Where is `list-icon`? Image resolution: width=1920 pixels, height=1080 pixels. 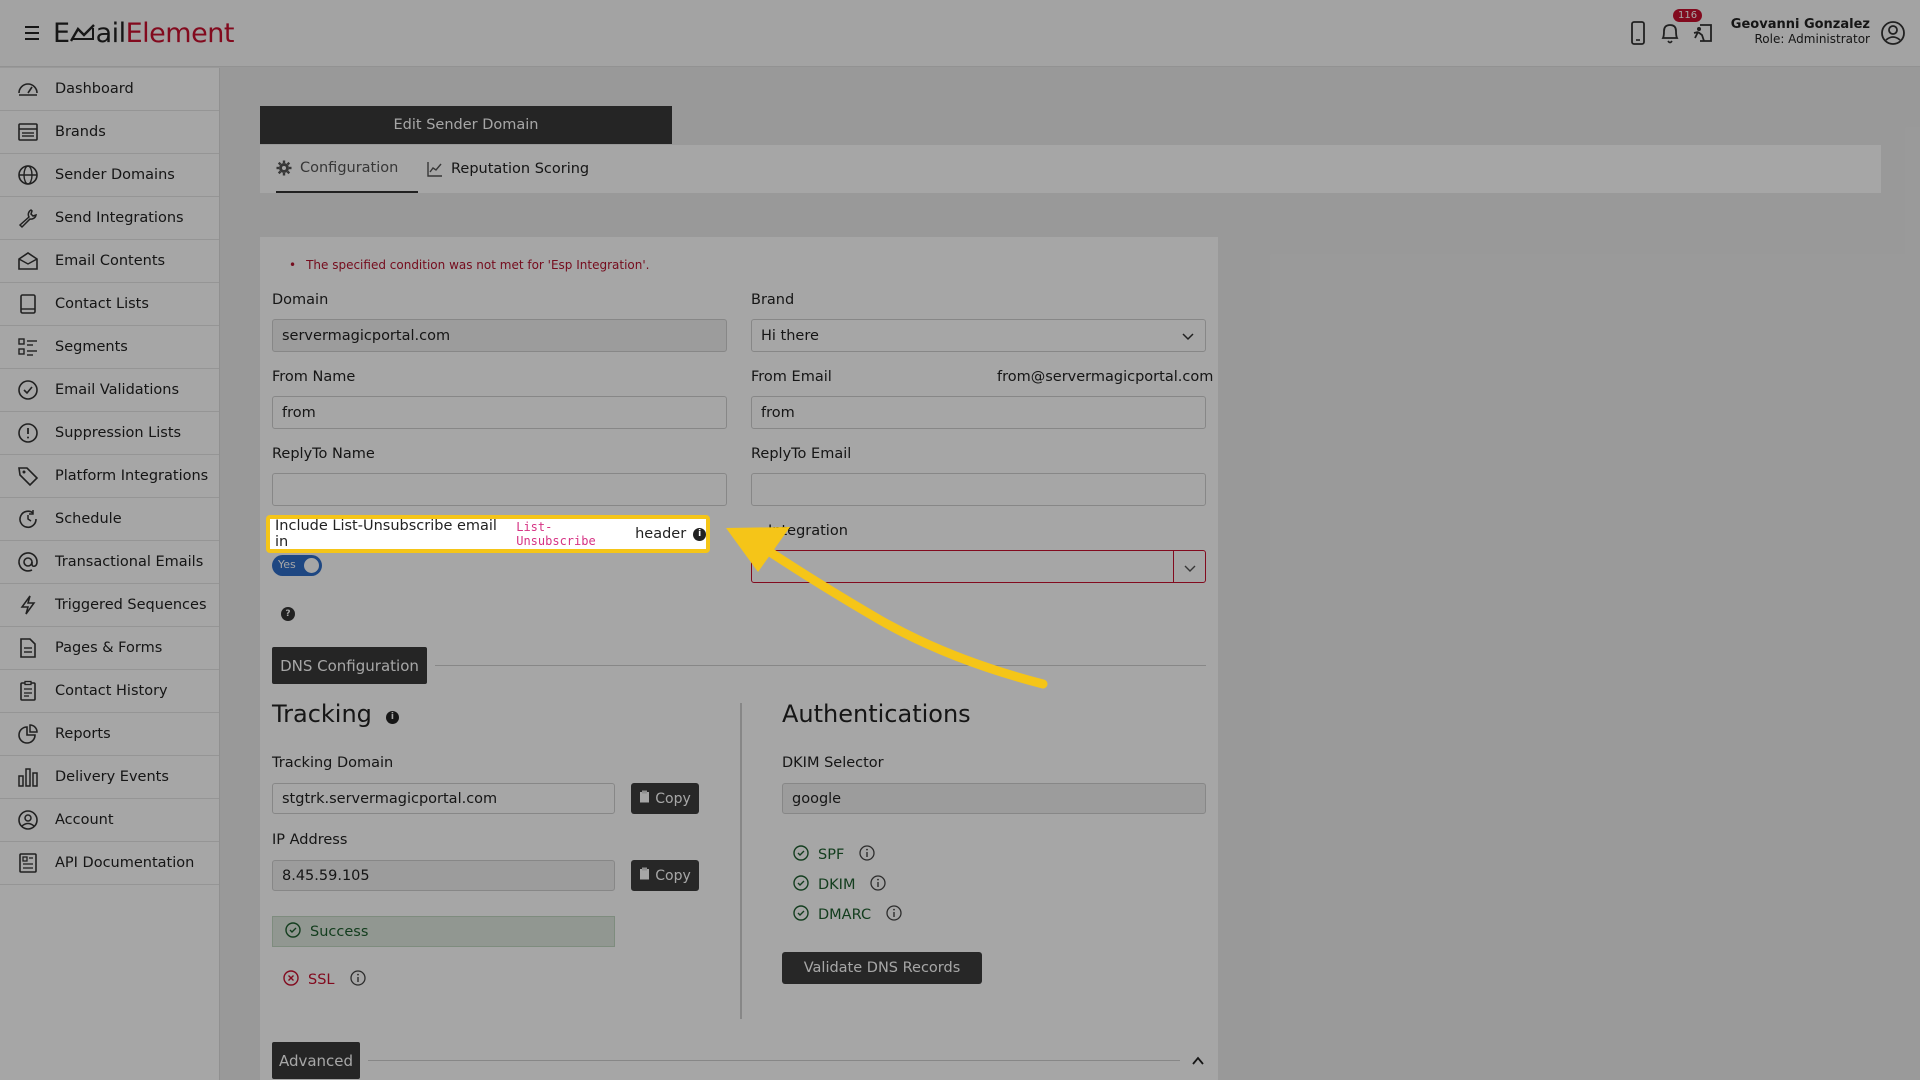
list-icon is located at coordinates (28, 347).